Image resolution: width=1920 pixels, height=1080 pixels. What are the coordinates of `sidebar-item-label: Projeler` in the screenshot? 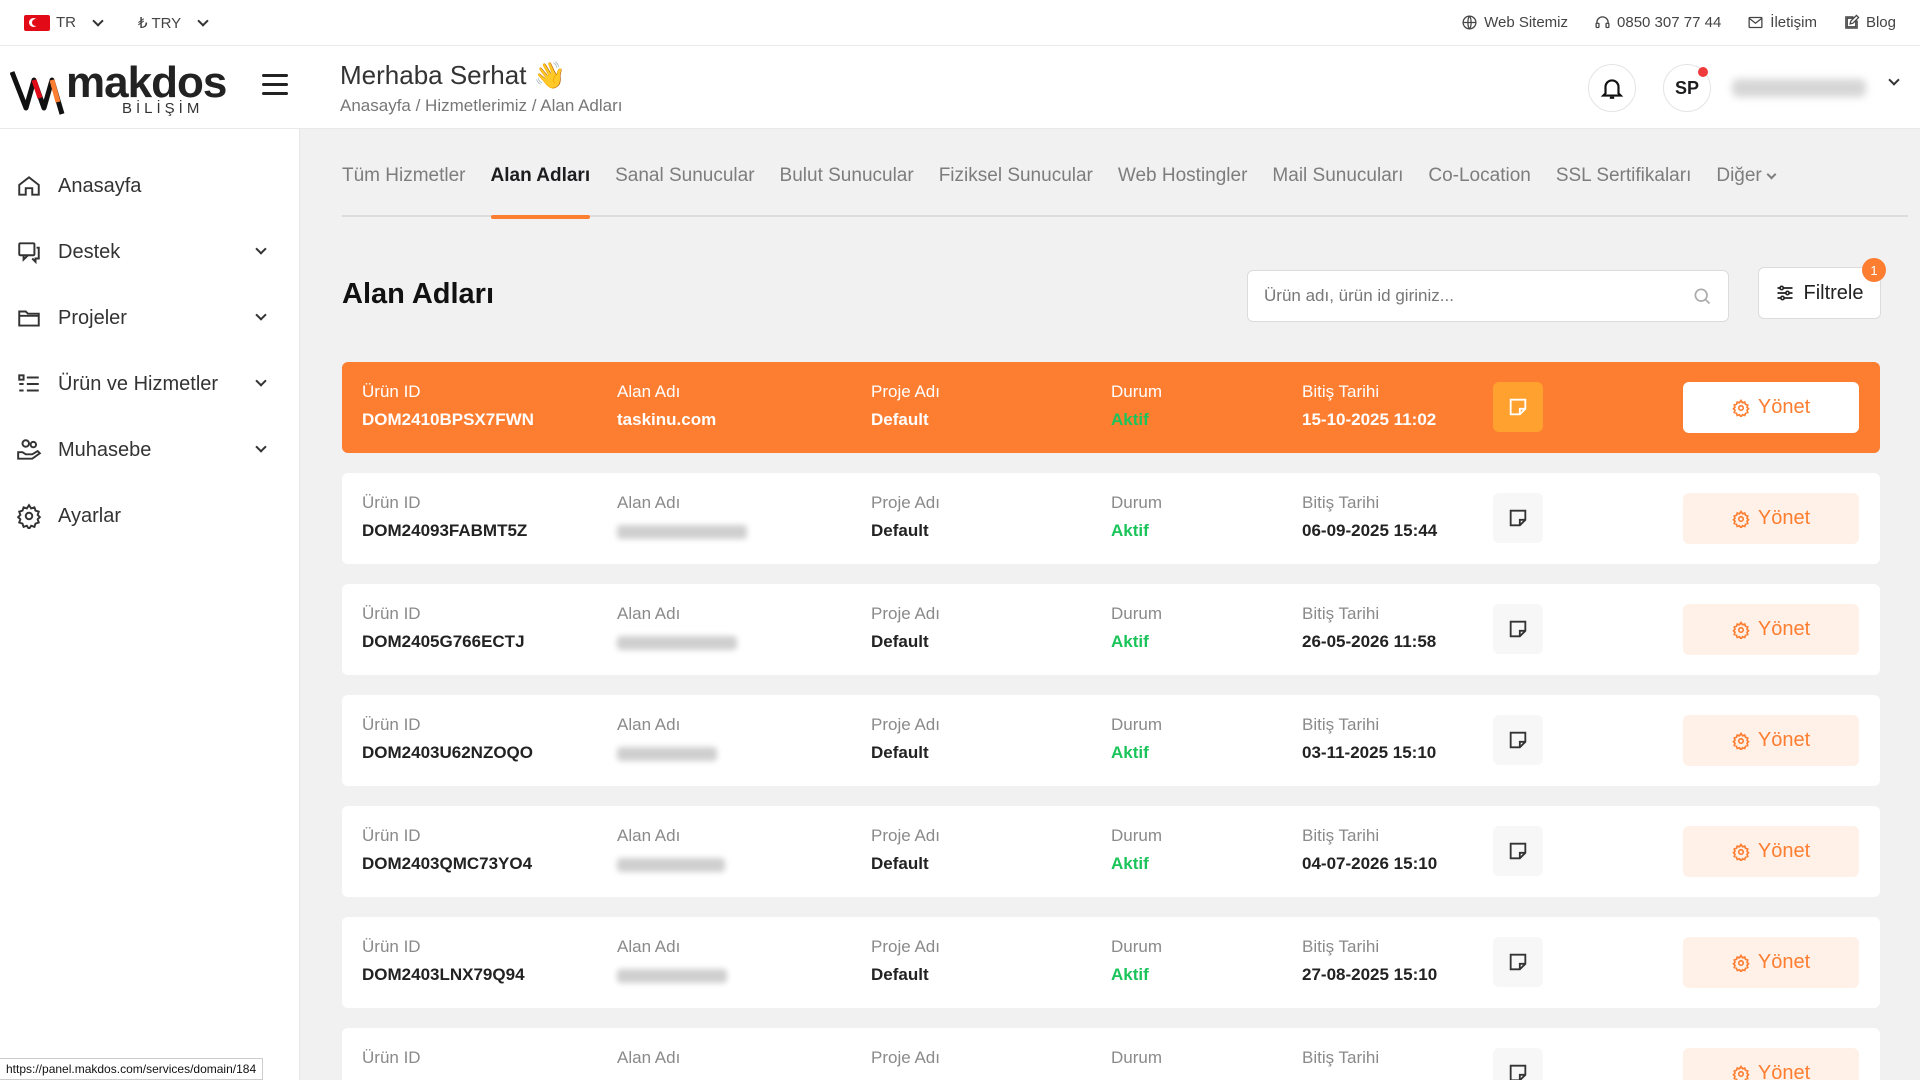 It's located at (92, 317).